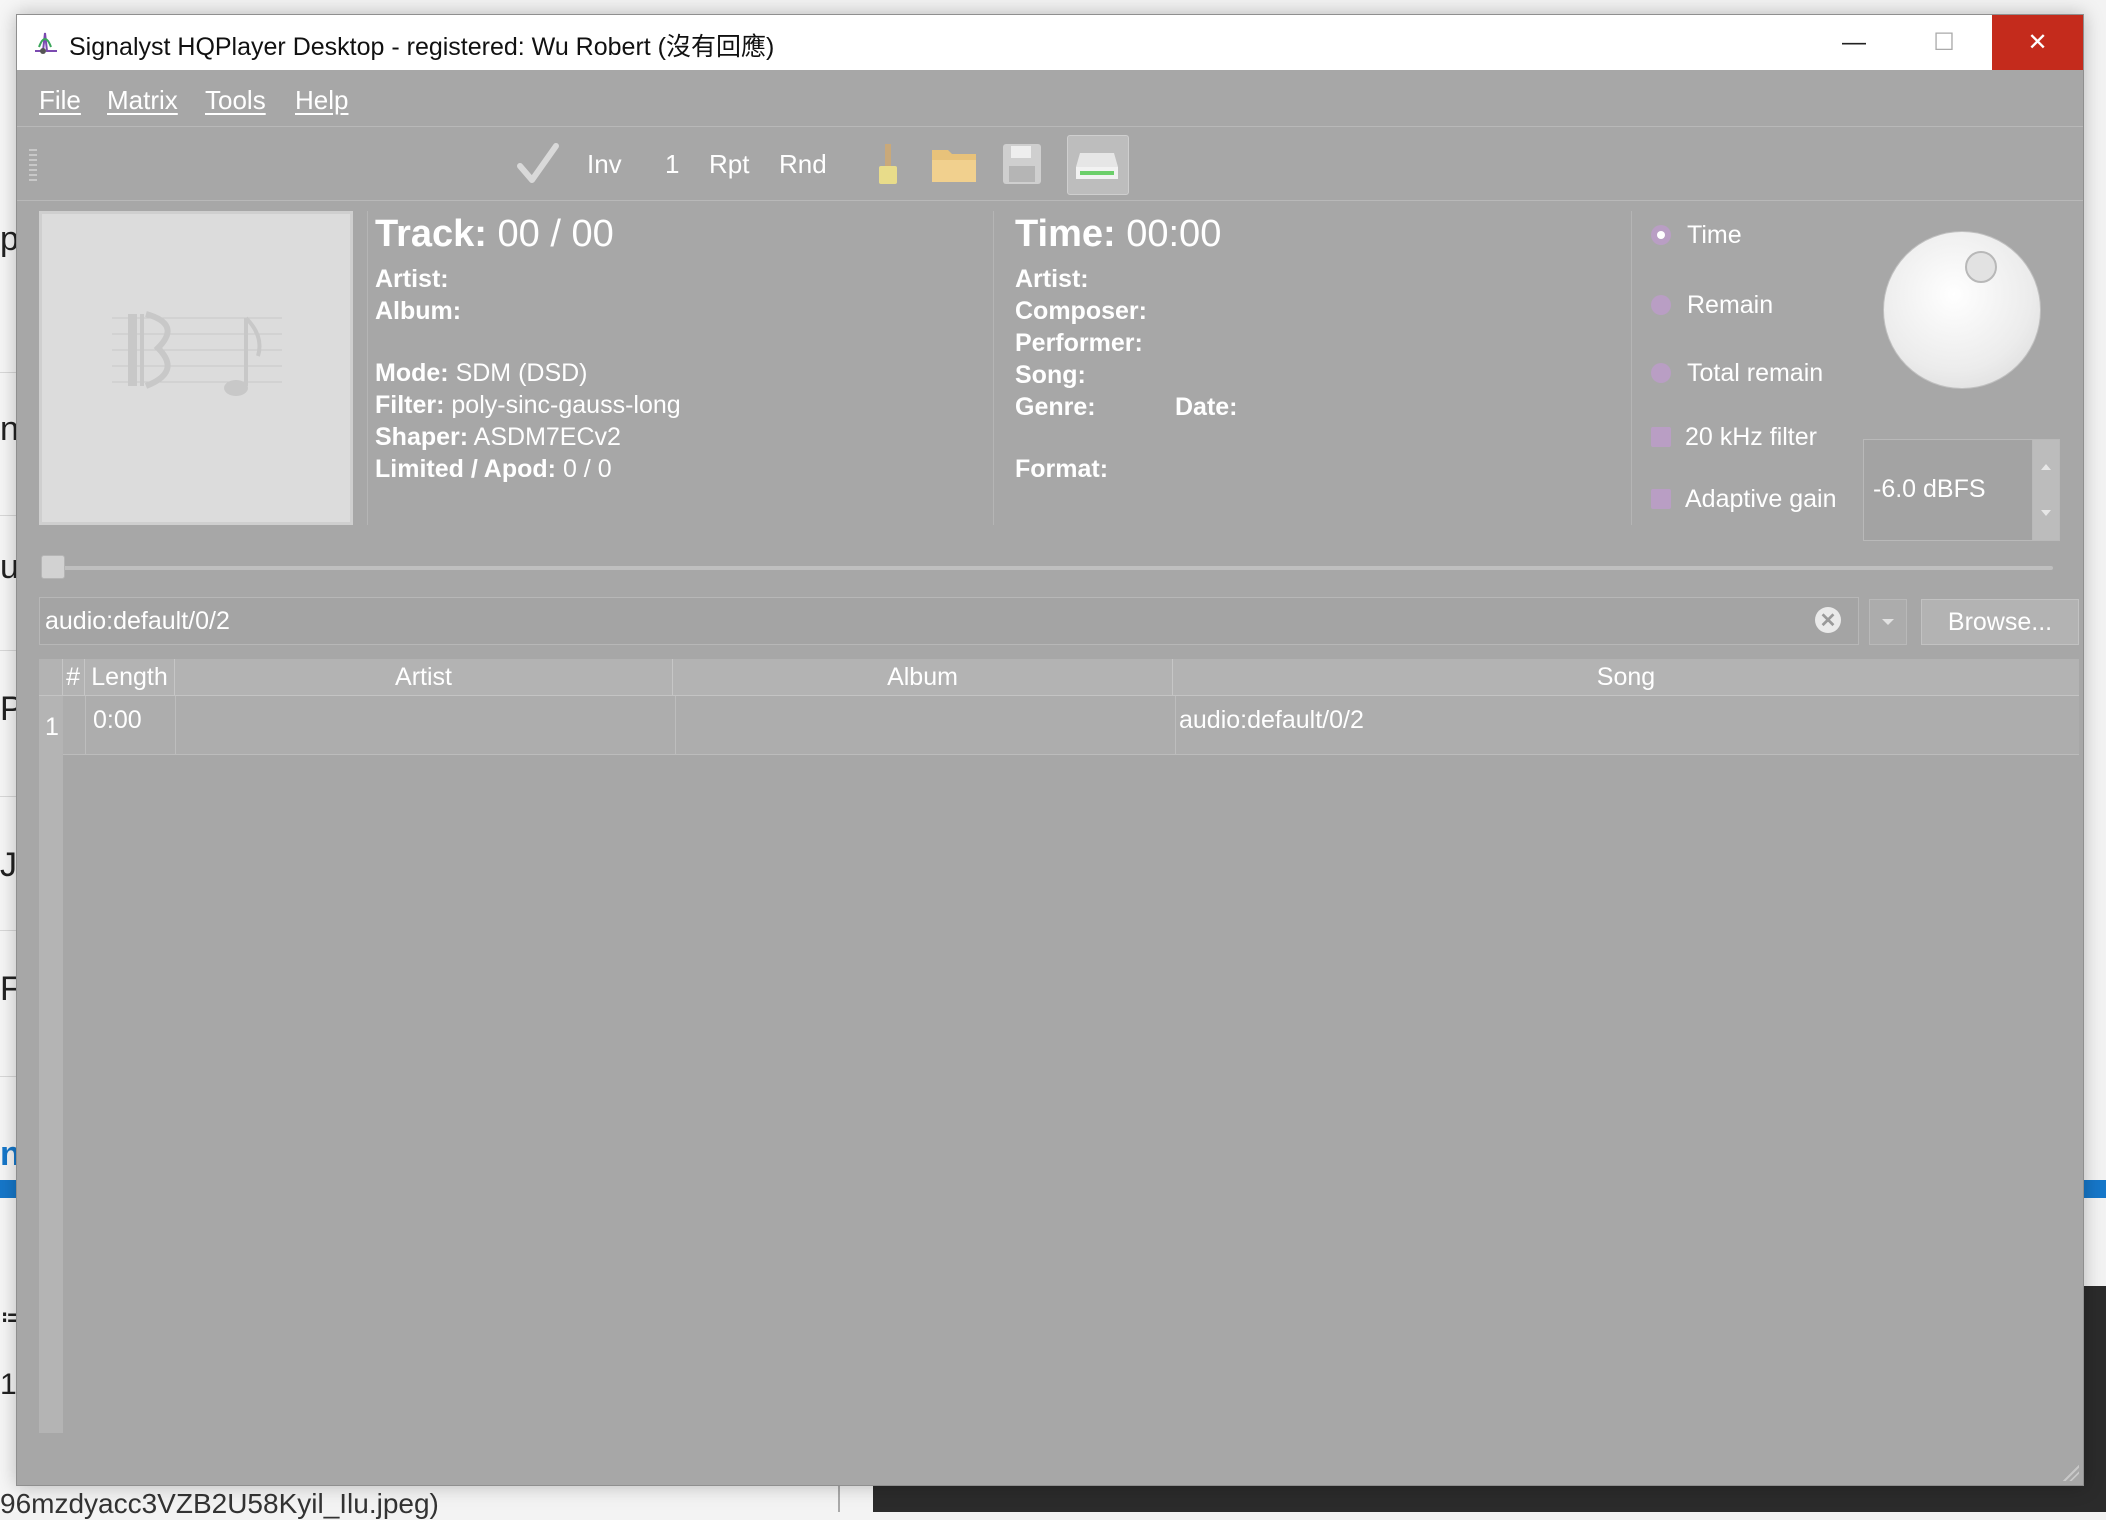  I want to click on time-radio, so click(1661, 235).